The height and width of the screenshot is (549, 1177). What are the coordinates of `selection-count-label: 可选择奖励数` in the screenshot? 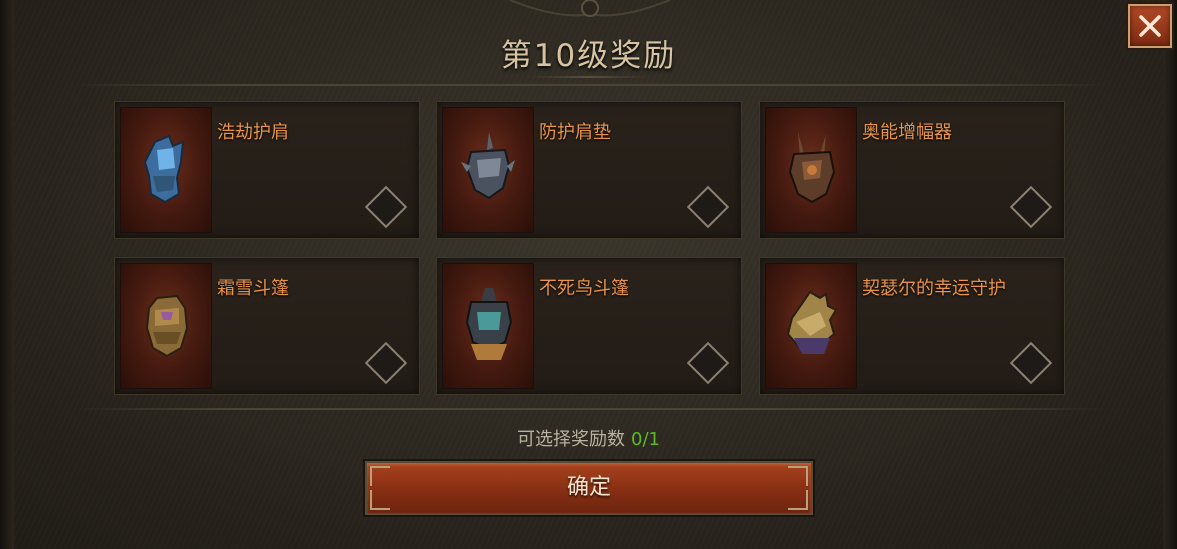 It's located at (571, 439).